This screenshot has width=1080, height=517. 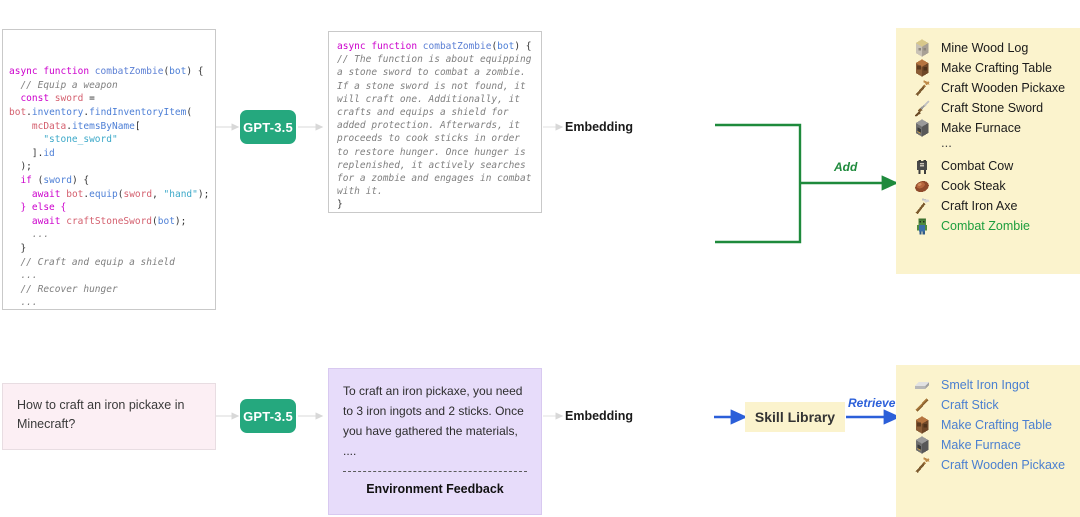 What do you see at coordinates (922, 48) in the screenshot?
I see `oak-log-icon` at bounding box center [922, 48].